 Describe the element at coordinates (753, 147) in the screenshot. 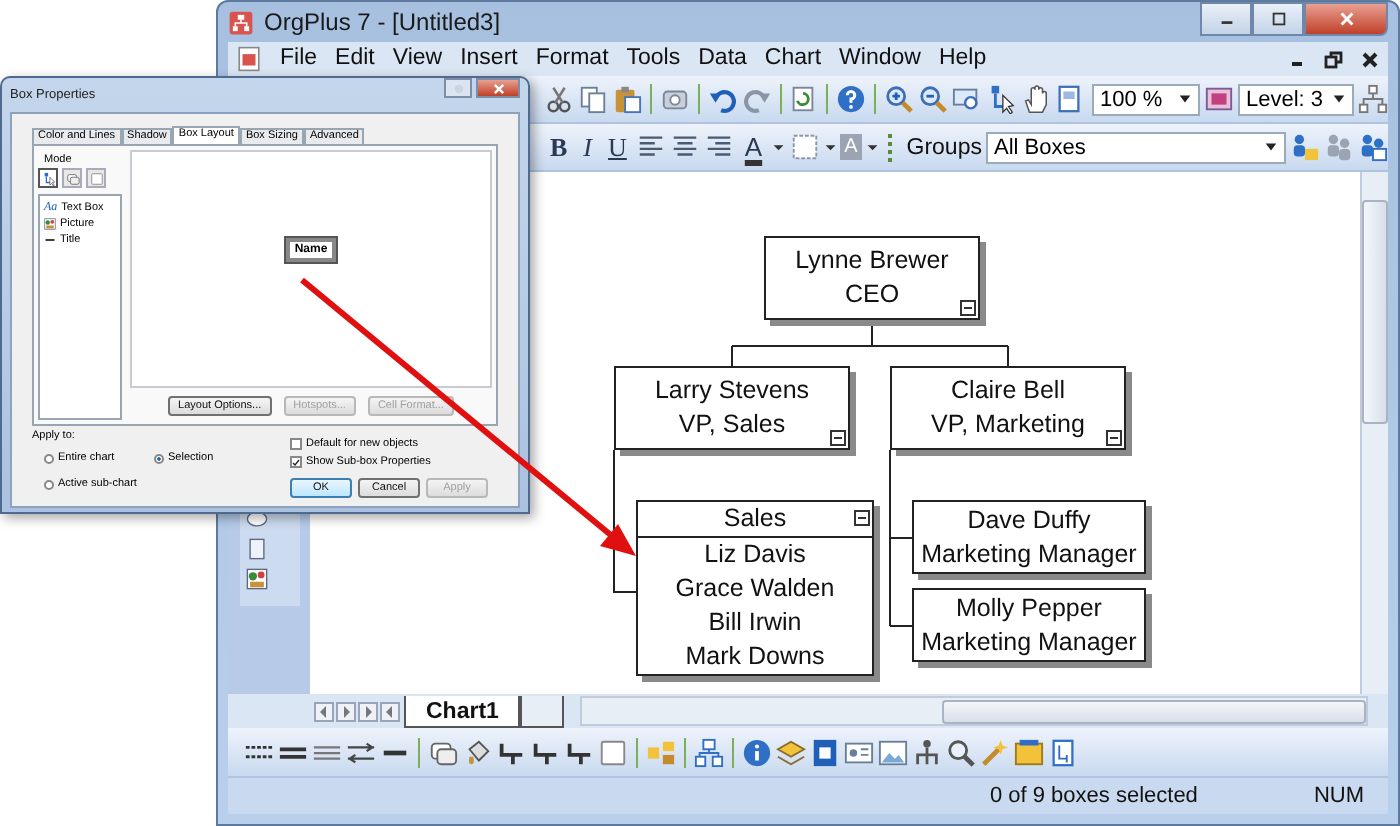

I see `font-color-button: A` at that location.